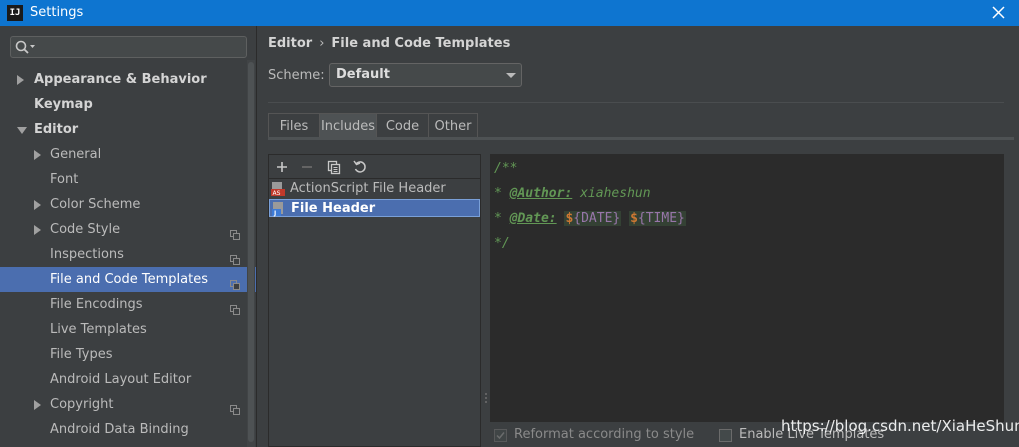  Describe the element at coordinates (282, 167) in the screenshot. I see `add-icon` at that location.